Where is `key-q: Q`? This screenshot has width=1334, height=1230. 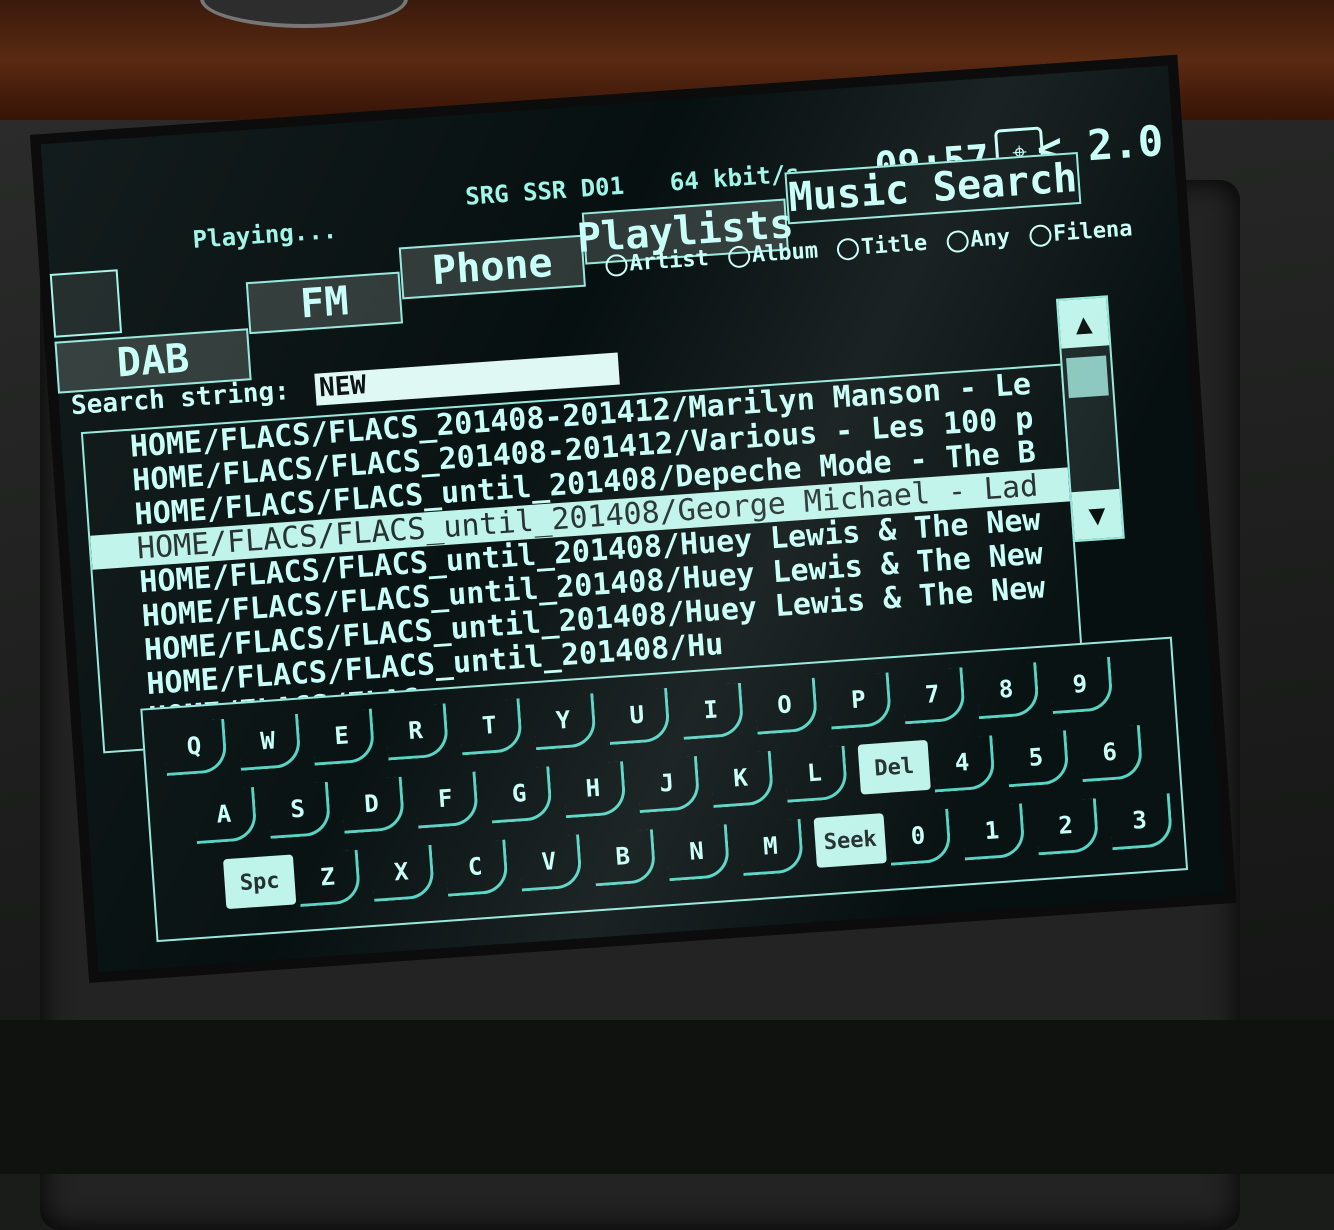
key-q: Q is located at coordinates (195, 747).